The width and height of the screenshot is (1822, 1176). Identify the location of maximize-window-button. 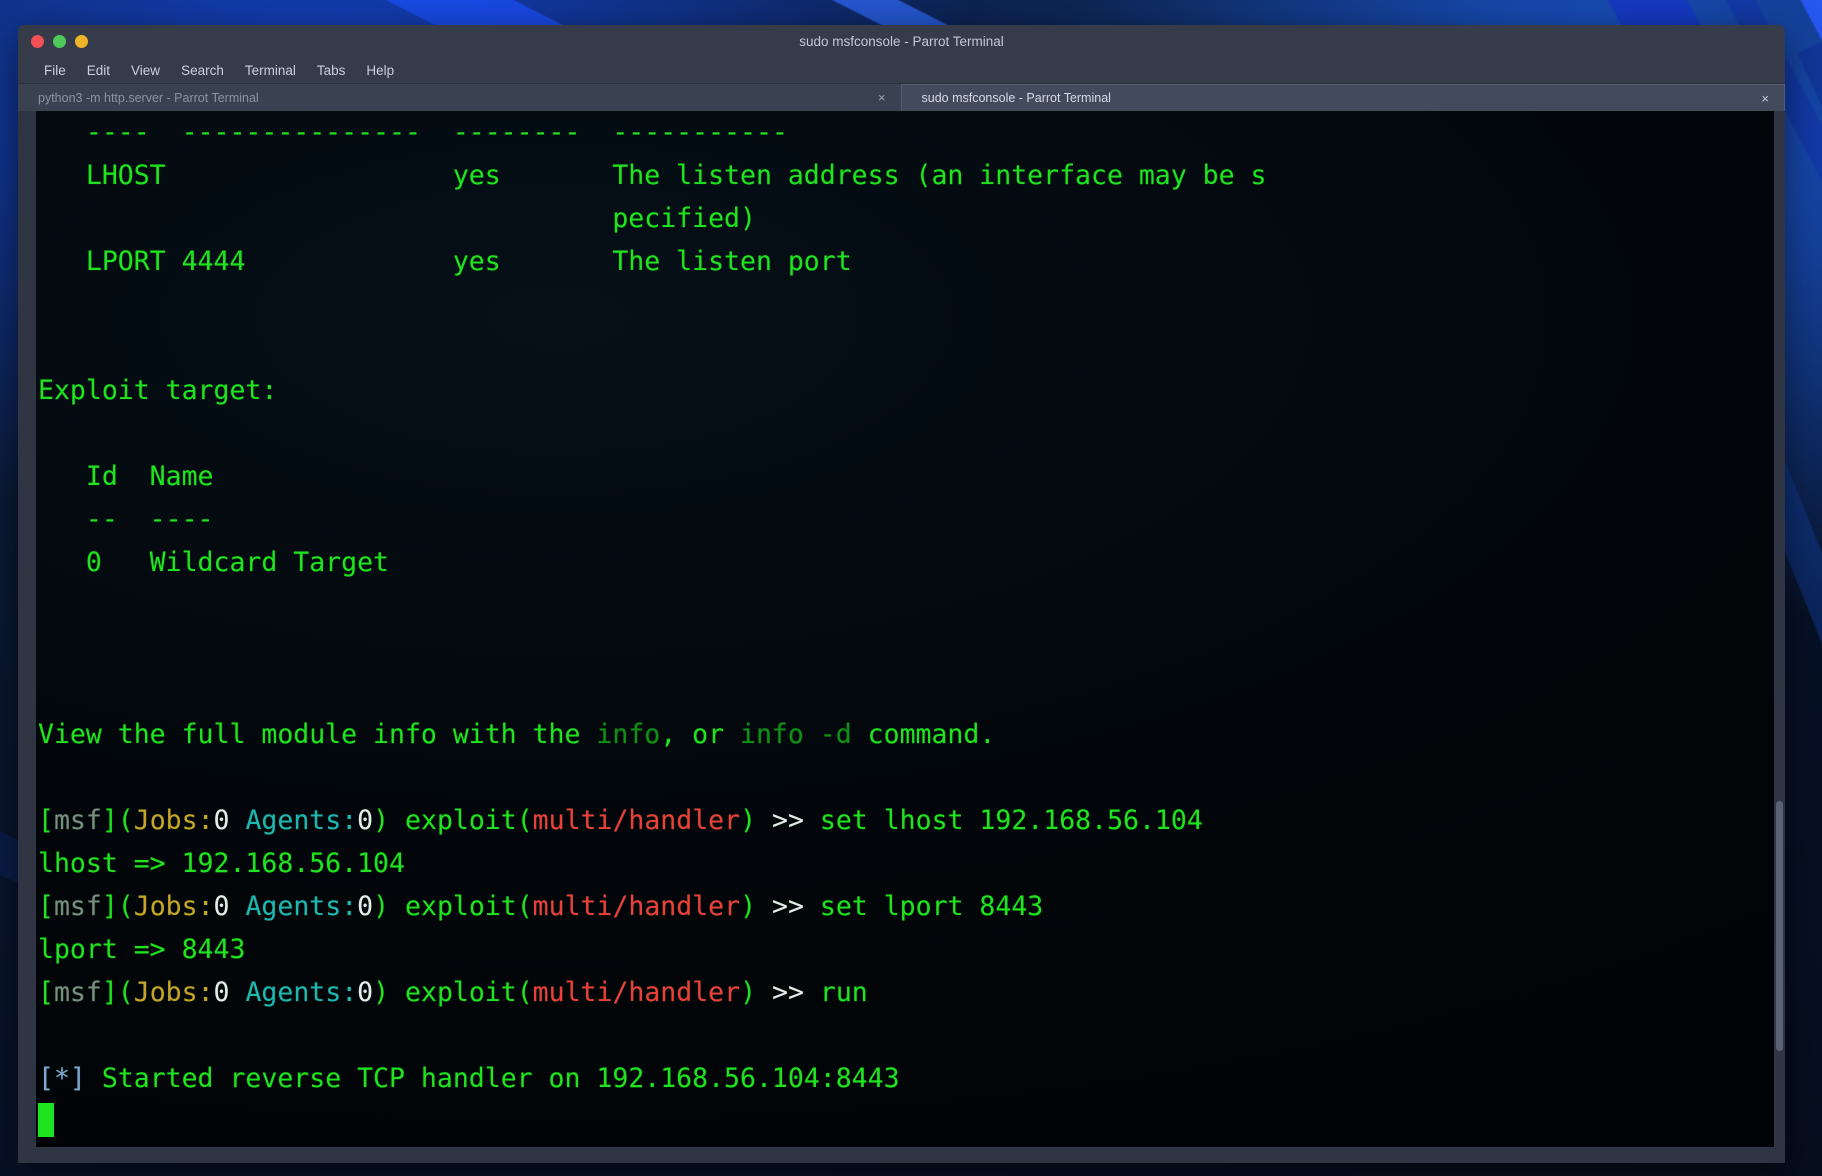
(81, 41).